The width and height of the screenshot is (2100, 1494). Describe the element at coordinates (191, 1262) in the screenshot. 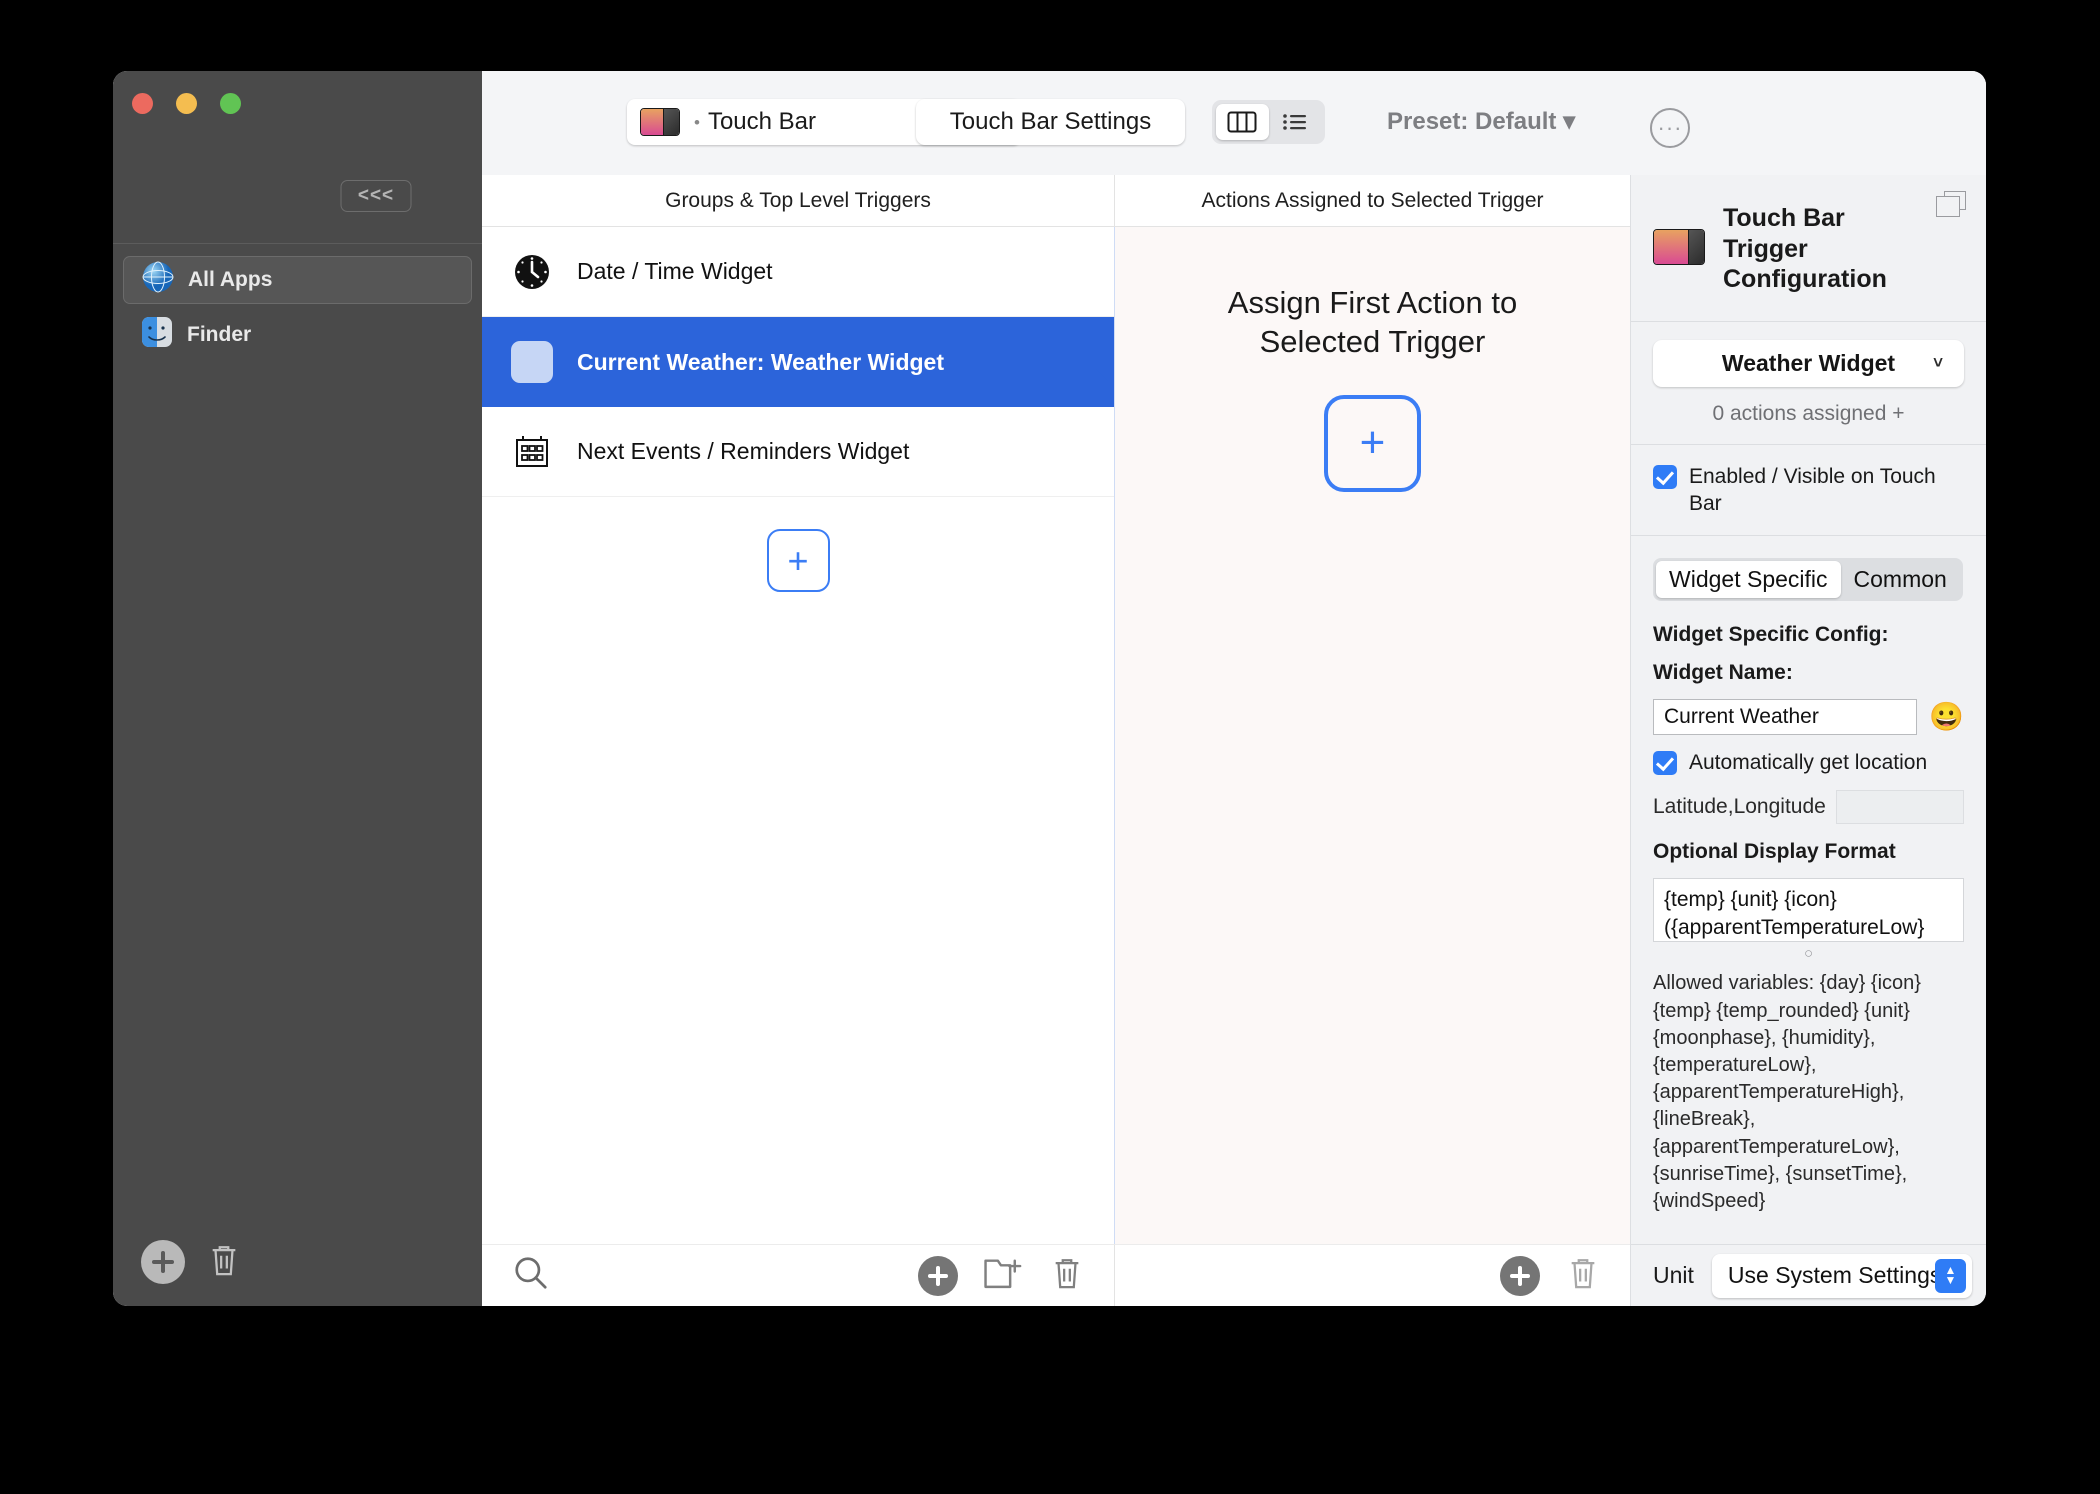

I see `sidebar-bottom-toolbar` at that location.